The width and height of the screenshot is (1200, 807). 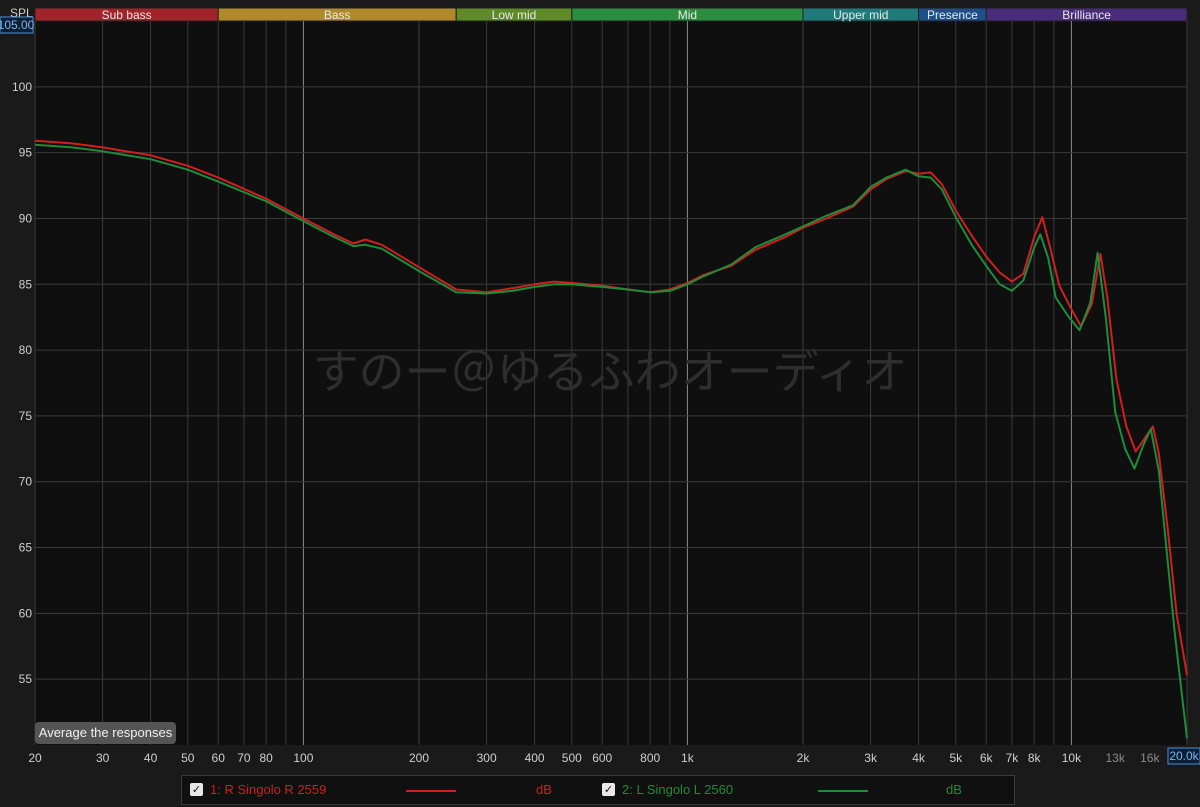 I want to click on x-tick-13k: 13k, so click(x=1115, y=758).